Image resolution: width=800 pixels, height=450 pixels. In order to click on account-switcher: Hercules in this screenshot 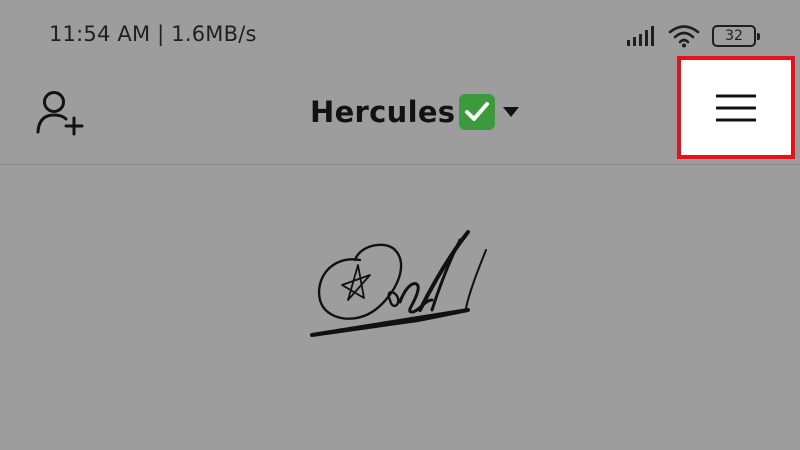, I will do `click(415, 112)`.